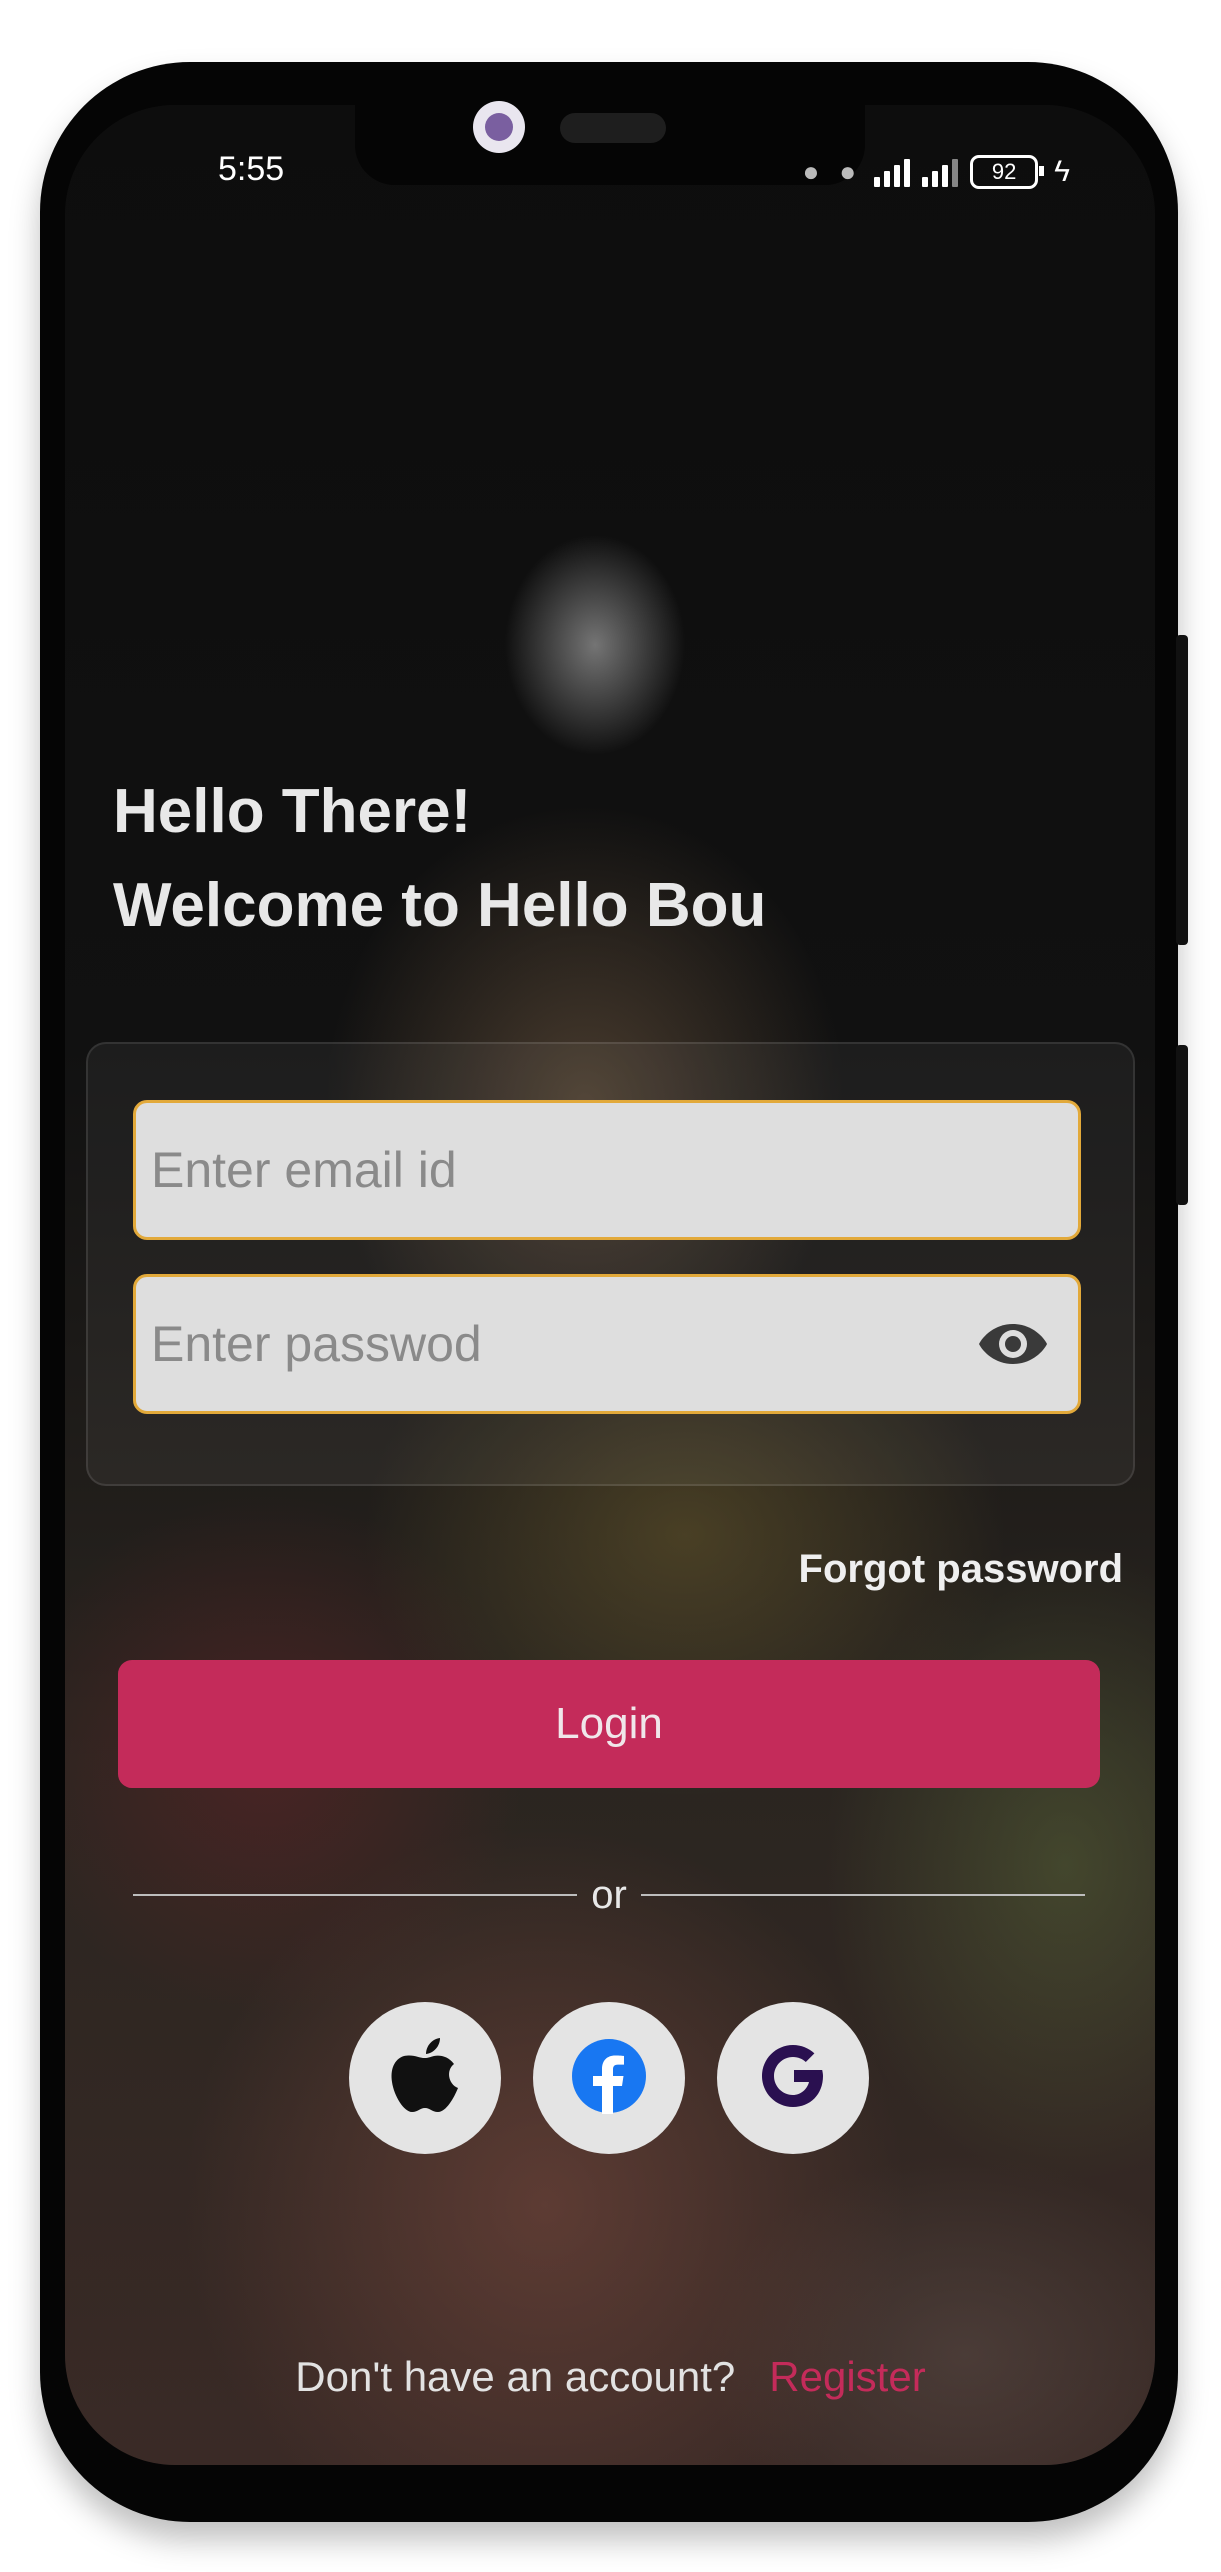 The image size is (1221, 2572). I want to click on login-button: Login, so click(609, 1724).